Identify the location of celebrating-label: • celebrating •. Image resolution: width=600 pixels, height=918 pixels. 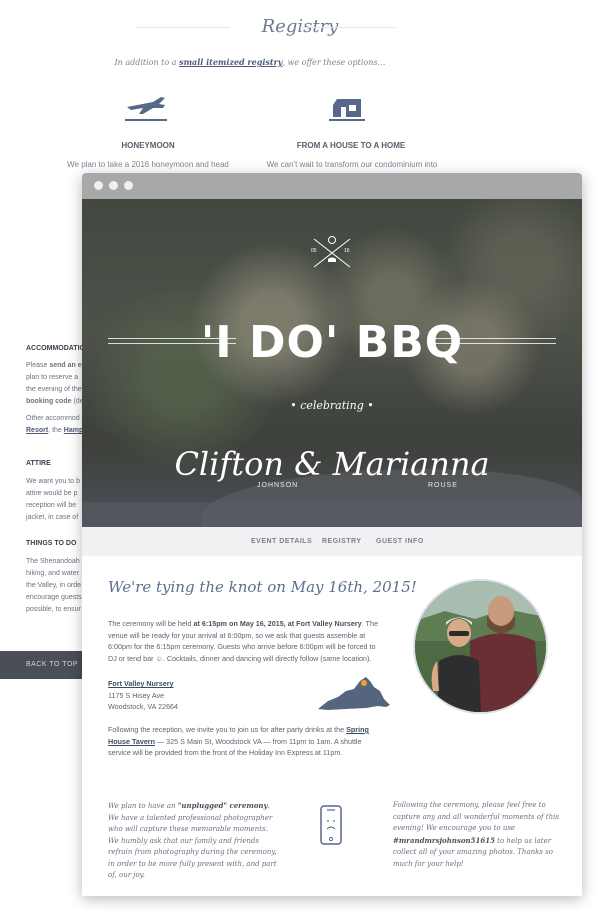
(332, 405).